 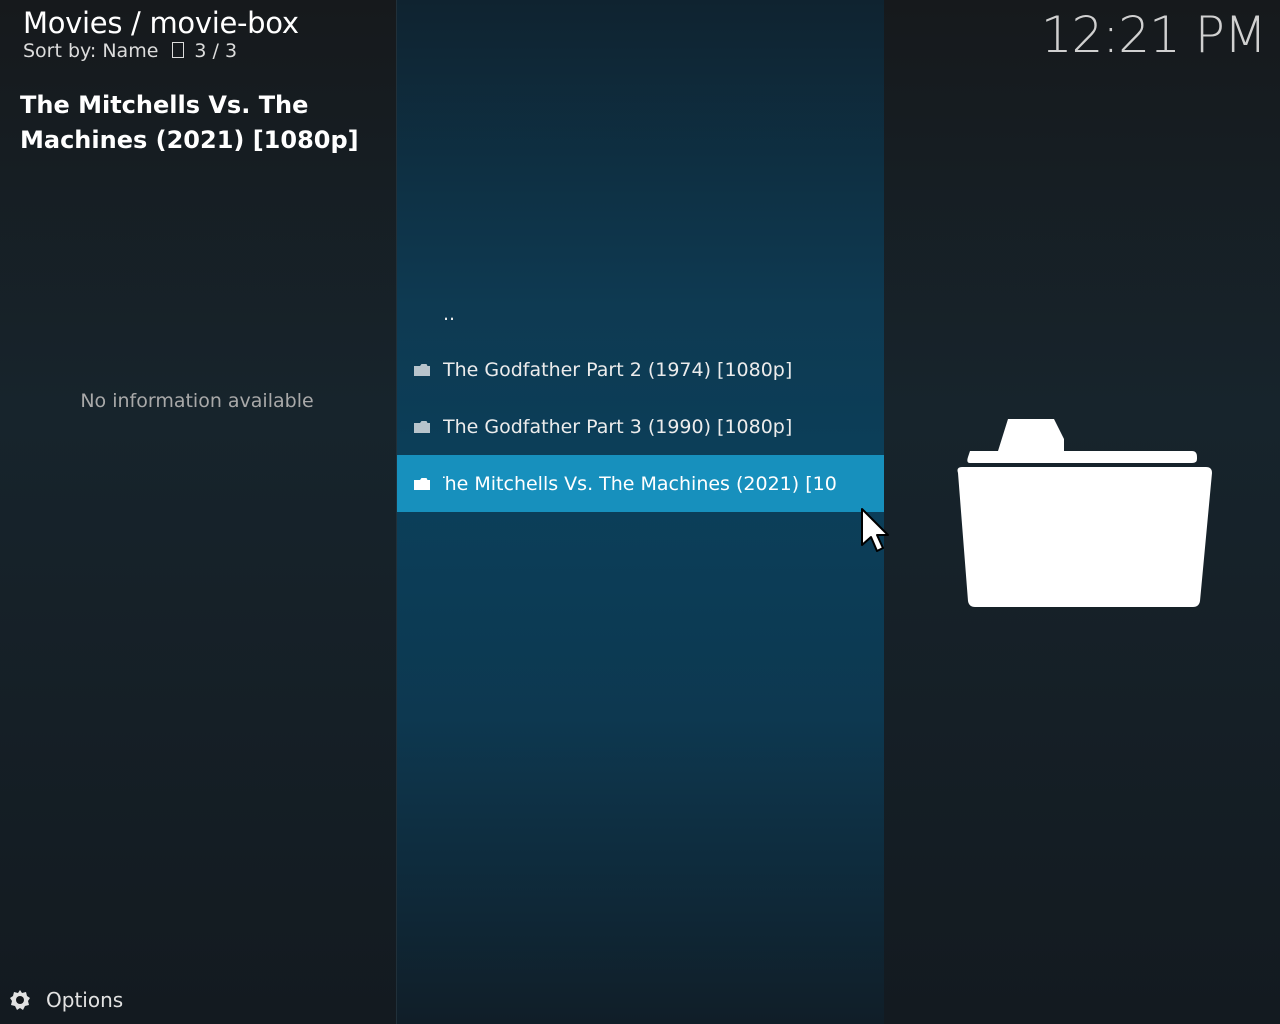 I want to click on gear-icon, so click(x=20, y=1000).